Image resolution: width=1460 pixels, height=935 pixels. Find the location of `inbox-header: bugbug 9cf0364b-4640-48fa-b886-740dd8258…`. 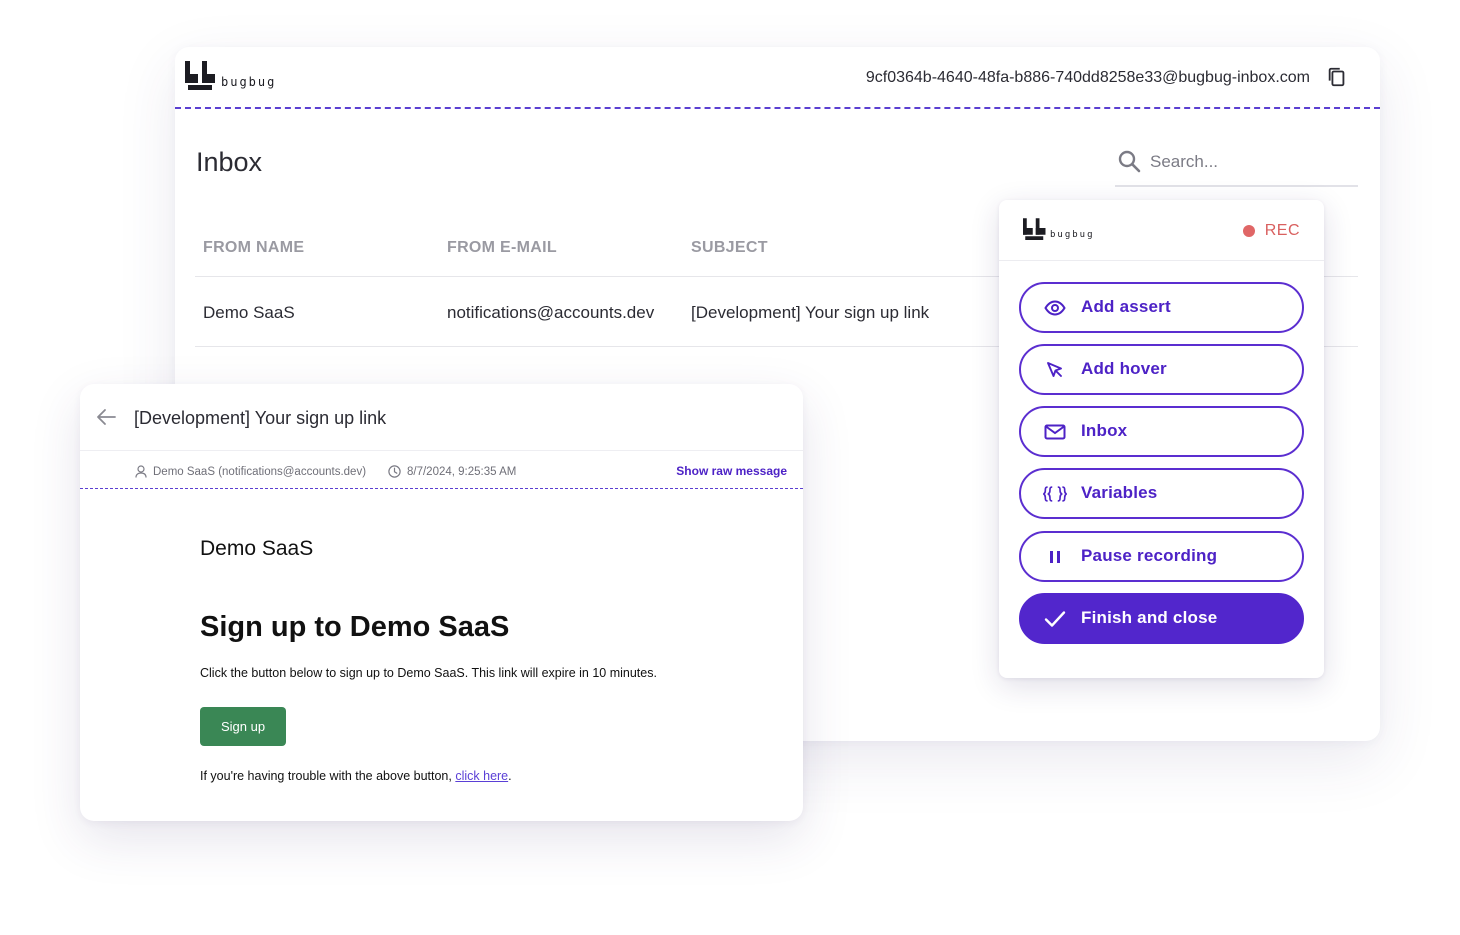

inbox-header: bugbug 9cf0364b-4640-48fa-b886-740dd8258… is located at coordinates (777, 78).